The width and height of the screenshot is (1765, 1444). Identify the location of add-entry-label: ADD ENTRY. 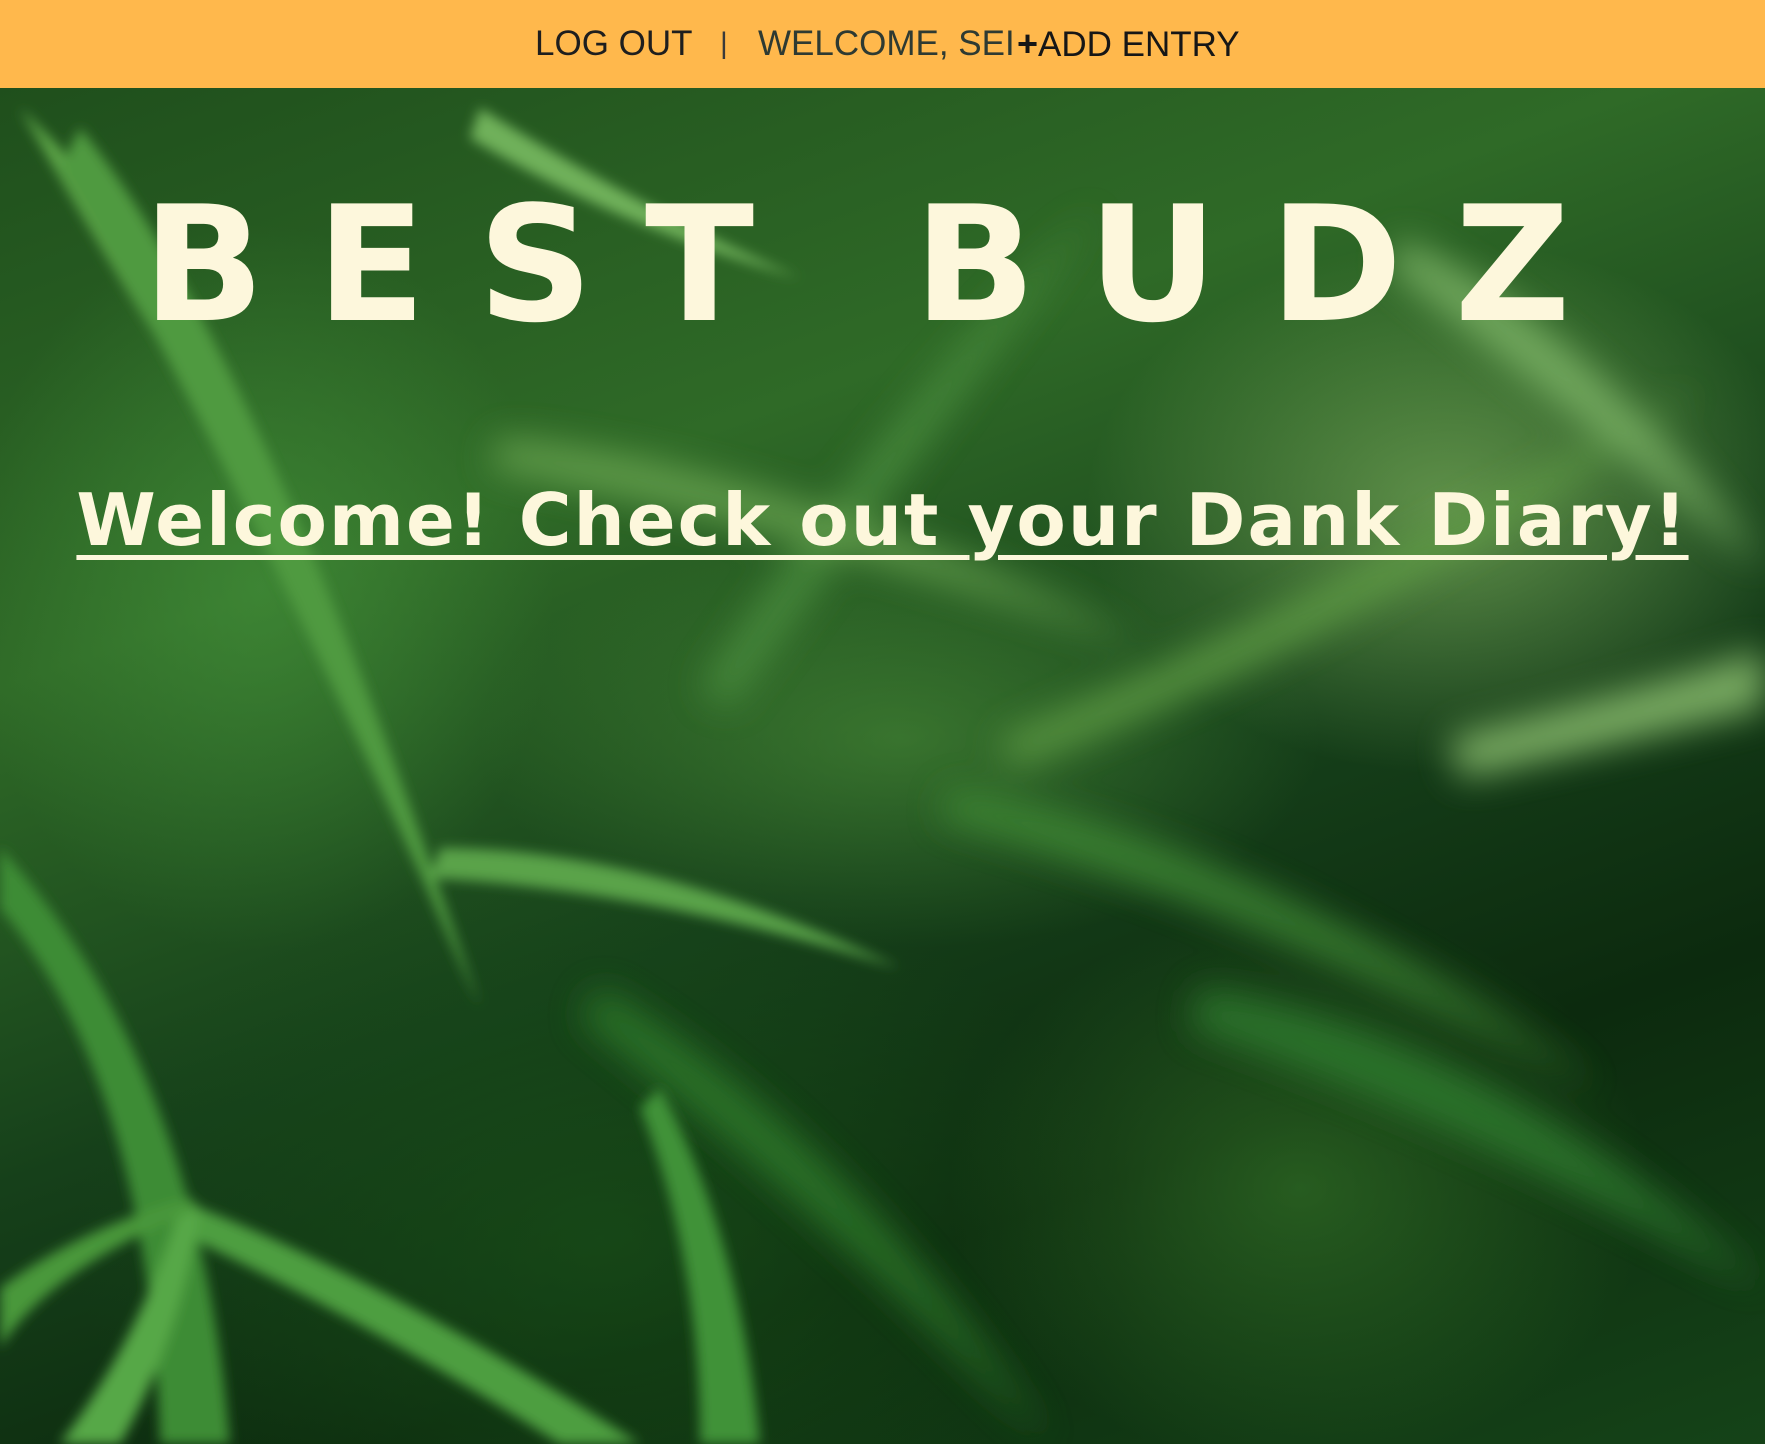
(1139, 44).